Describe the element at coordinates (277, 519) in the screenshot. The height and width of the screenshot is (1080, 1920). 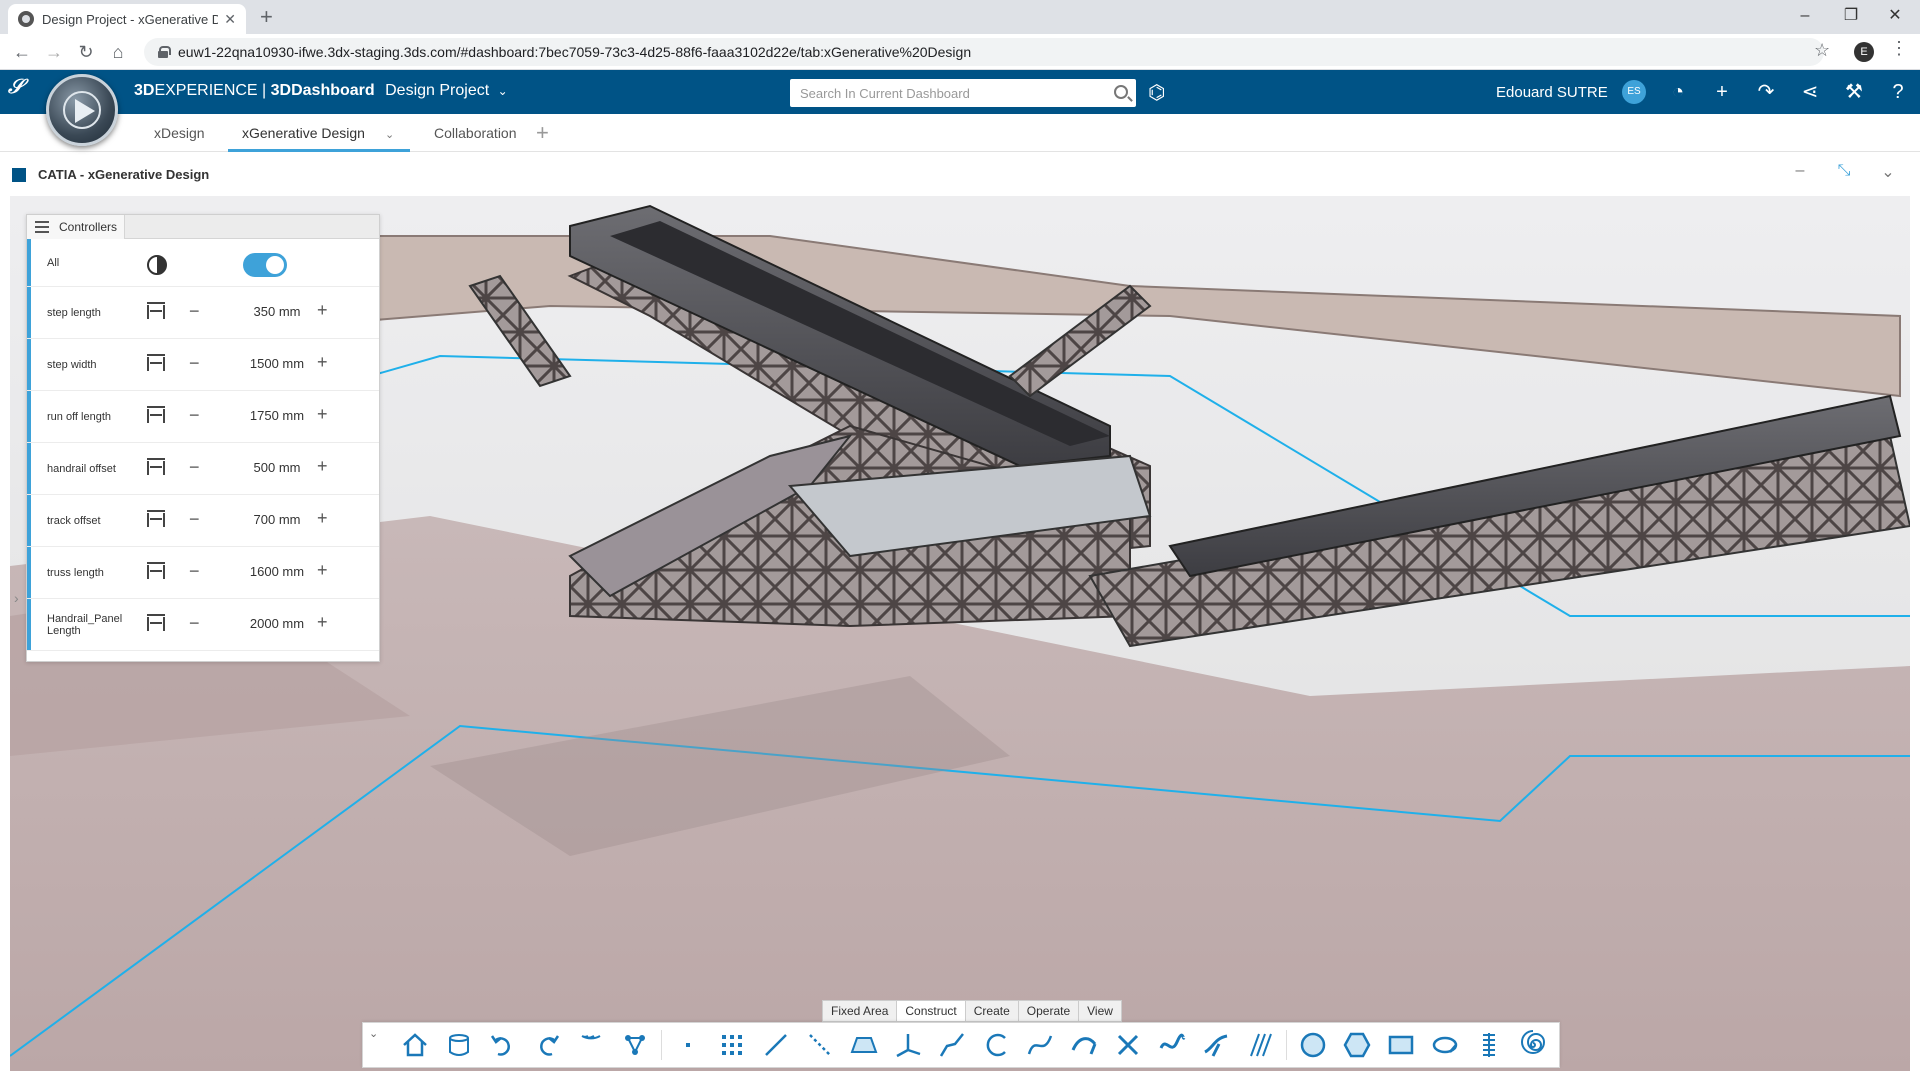
I see `controller-value: 700 mm` at that location.